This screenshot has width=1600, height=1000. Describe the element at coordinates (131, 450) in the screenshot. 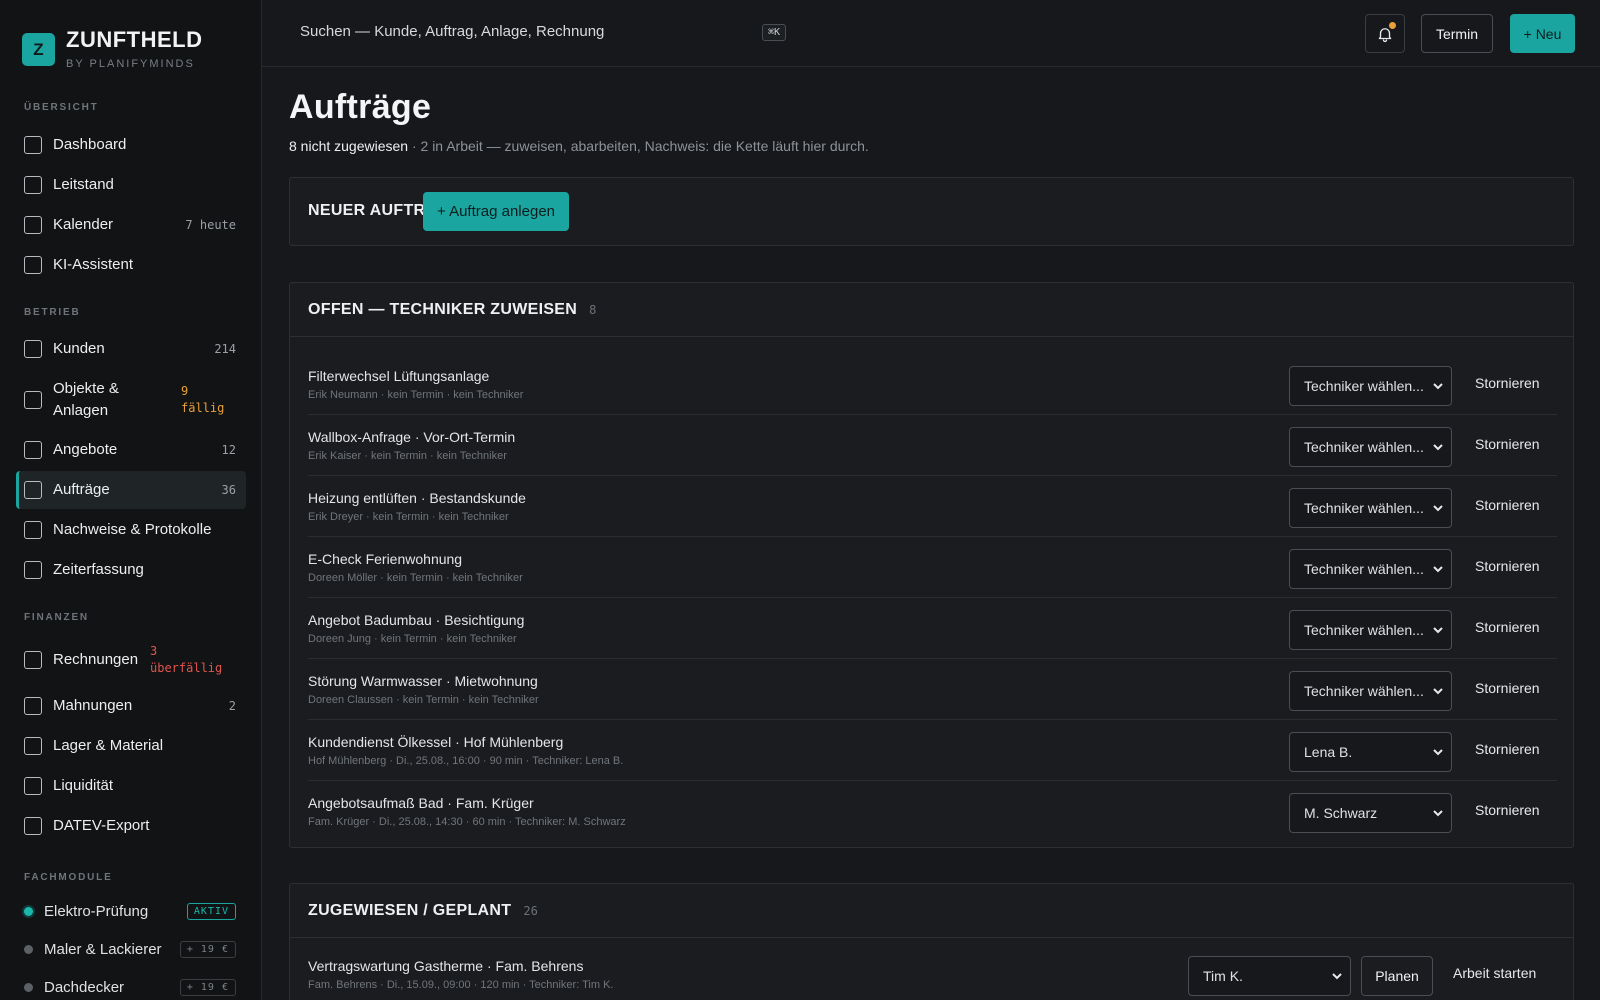

I see `sidebar-item-angebote: Angebote 12` at that location.